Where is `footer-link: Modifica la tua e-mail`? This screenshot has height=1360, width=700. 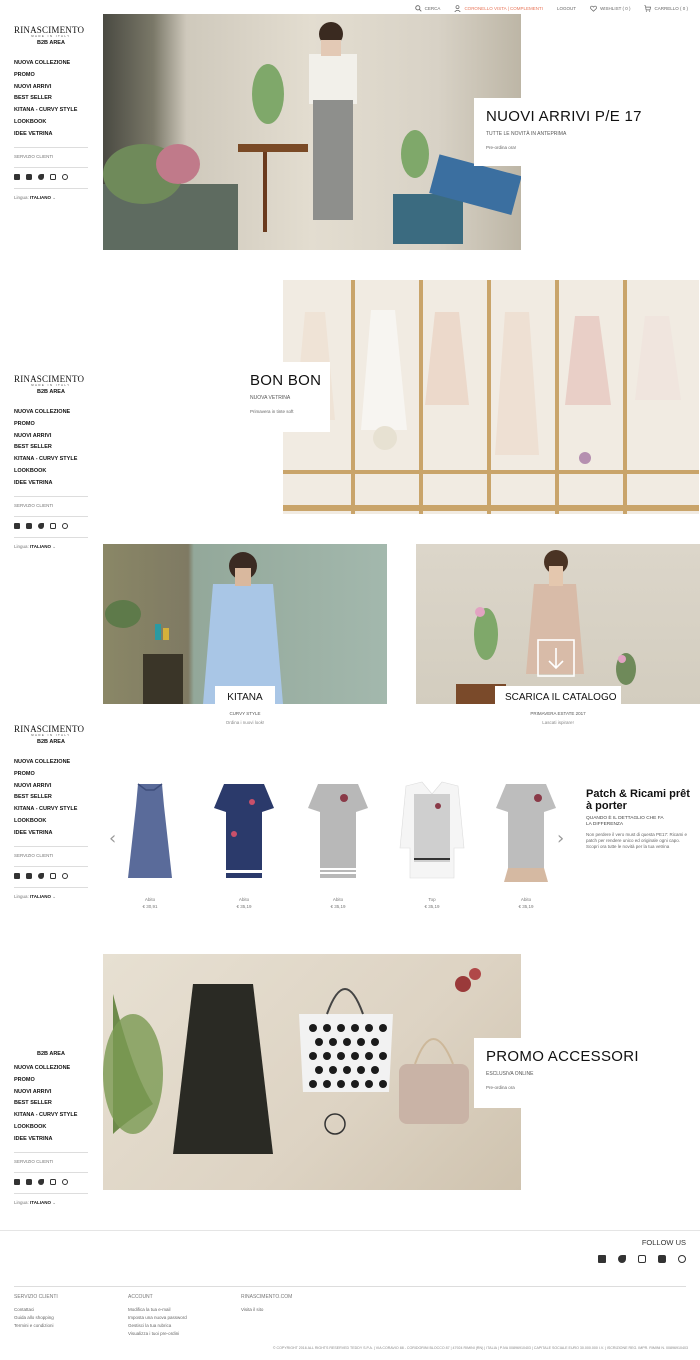
footer-link: Modifica la tua e-mail is located at coordinates (157, 1310).